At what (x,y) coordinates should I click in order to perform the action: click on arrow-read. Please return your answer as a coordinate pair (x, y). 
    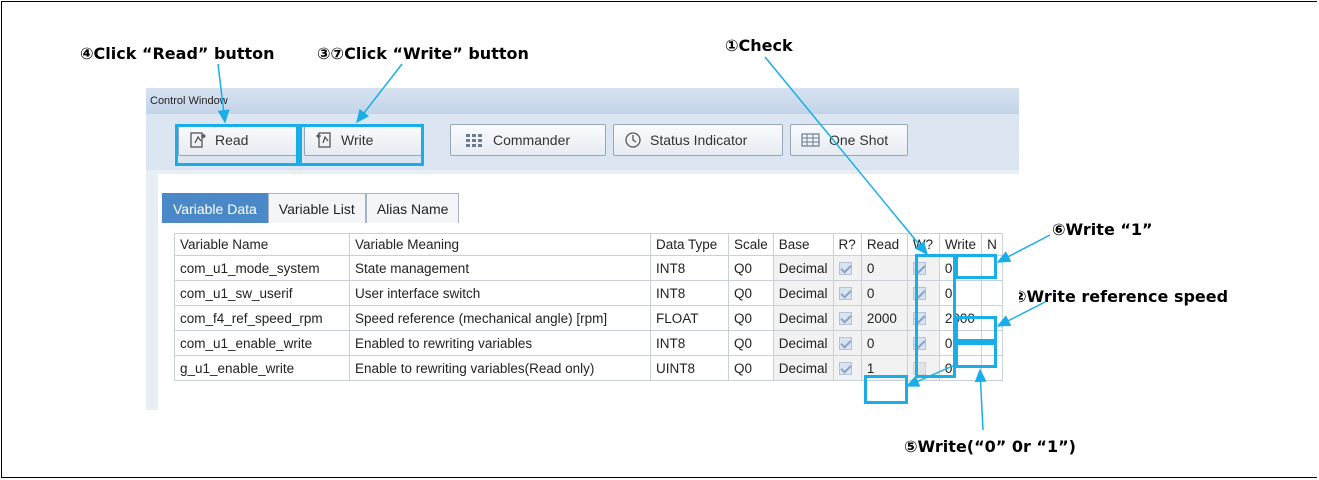
    Looking at the image, I should click on (223, 93).